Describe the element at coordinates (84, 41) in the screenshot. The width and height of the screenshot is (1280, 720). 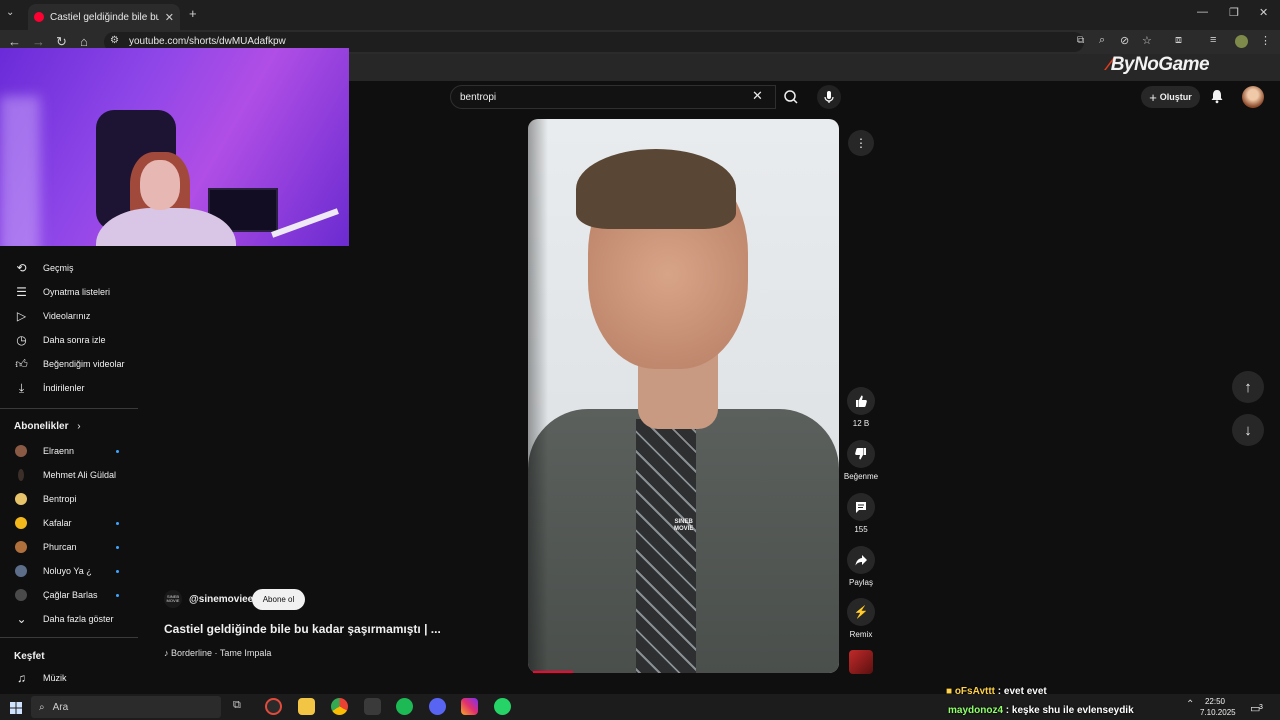
I see `home-icon: ⌂` at that location.